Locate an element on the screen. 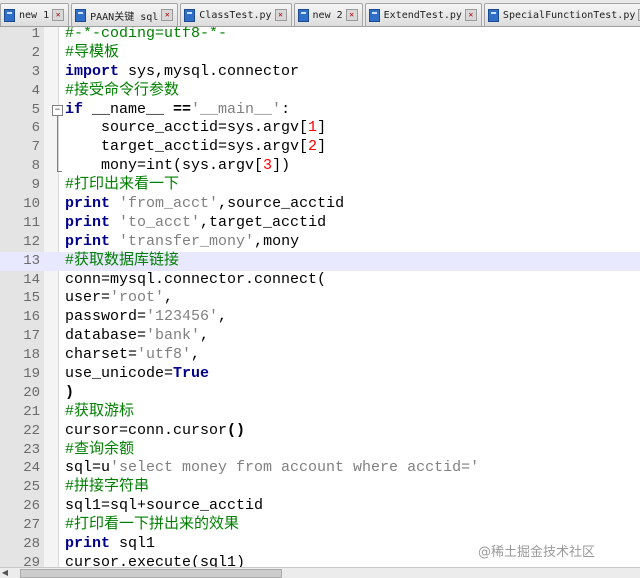 The image size is (640, 578). code-line: 6 source_acctid=sys.argv[1] is located at coordinates (320, 128).